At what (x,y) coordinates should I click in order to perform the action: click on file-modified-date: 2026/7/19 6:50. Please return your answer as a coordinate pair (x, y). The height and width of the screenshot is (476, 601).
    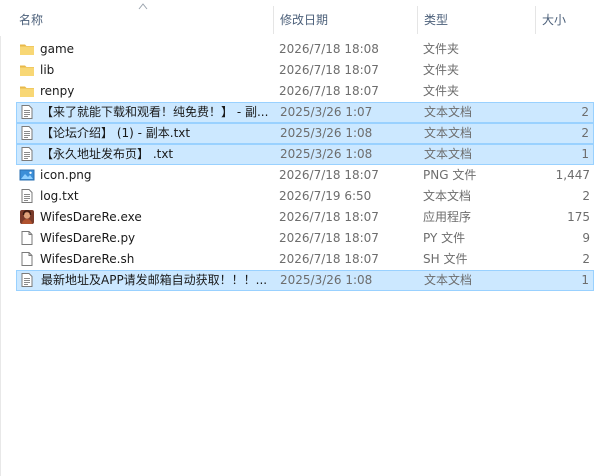
    Looking at the image, I should click on (325, 196).